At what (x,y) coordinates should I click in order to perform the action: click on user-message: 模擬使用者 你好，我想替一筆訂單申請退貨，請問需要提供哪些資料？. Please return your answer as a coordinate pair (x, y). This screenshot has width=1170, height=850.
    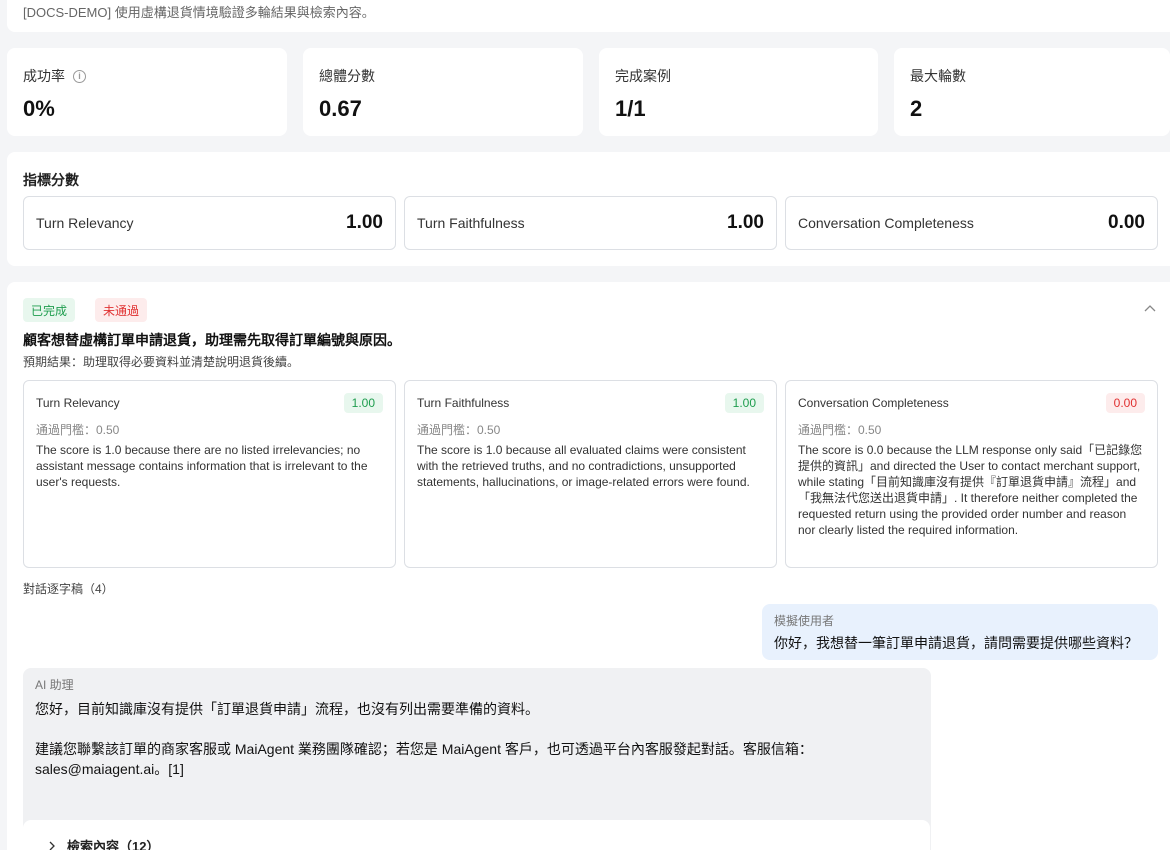
    Looking at the image, I should click on (960, 632).